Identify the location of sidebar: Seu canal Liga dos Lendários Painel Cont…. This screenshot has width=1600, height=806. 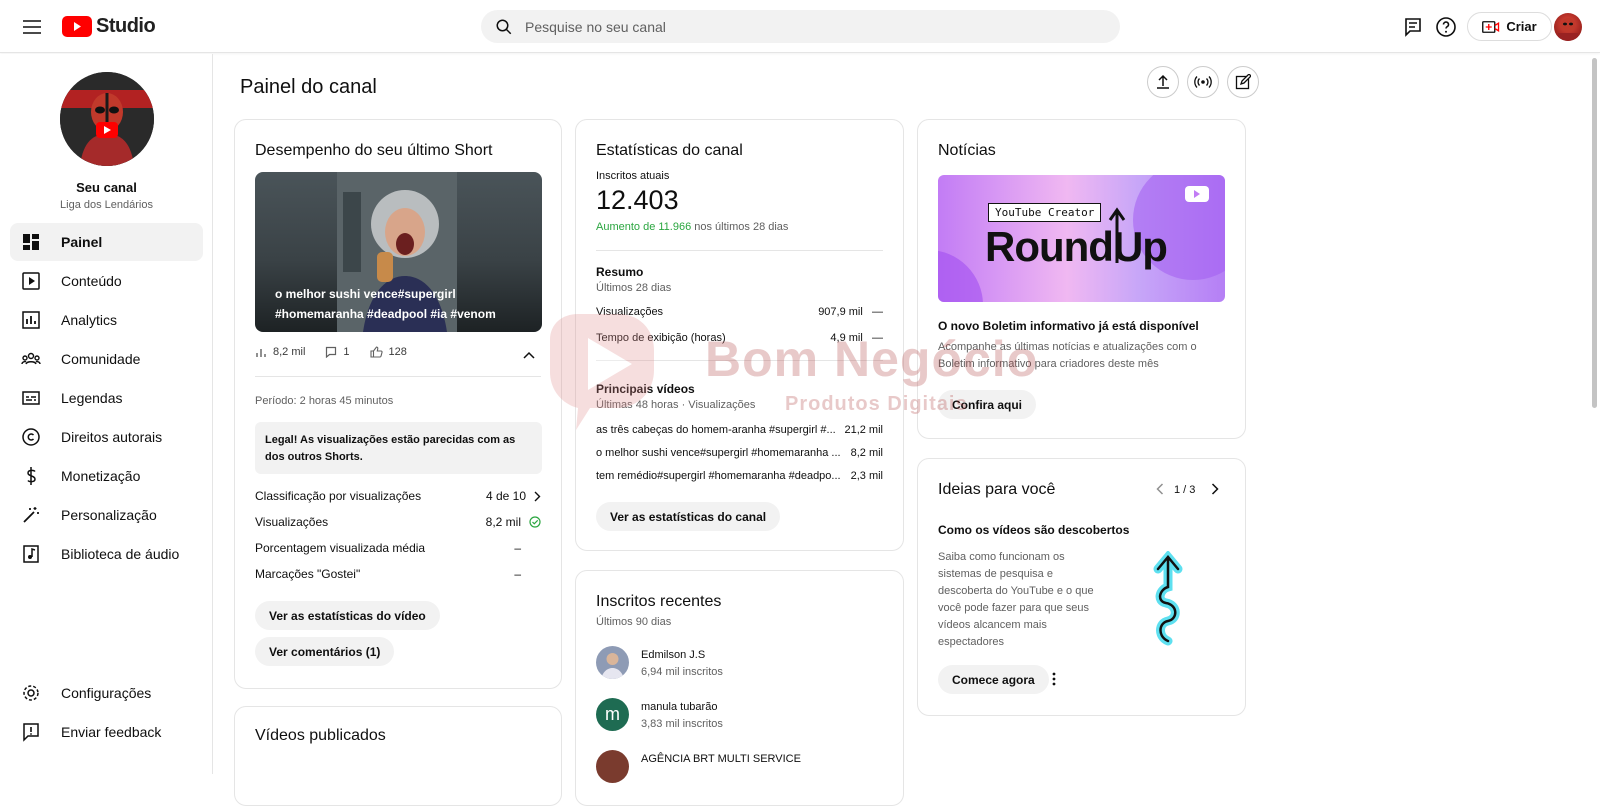
(106, 414).